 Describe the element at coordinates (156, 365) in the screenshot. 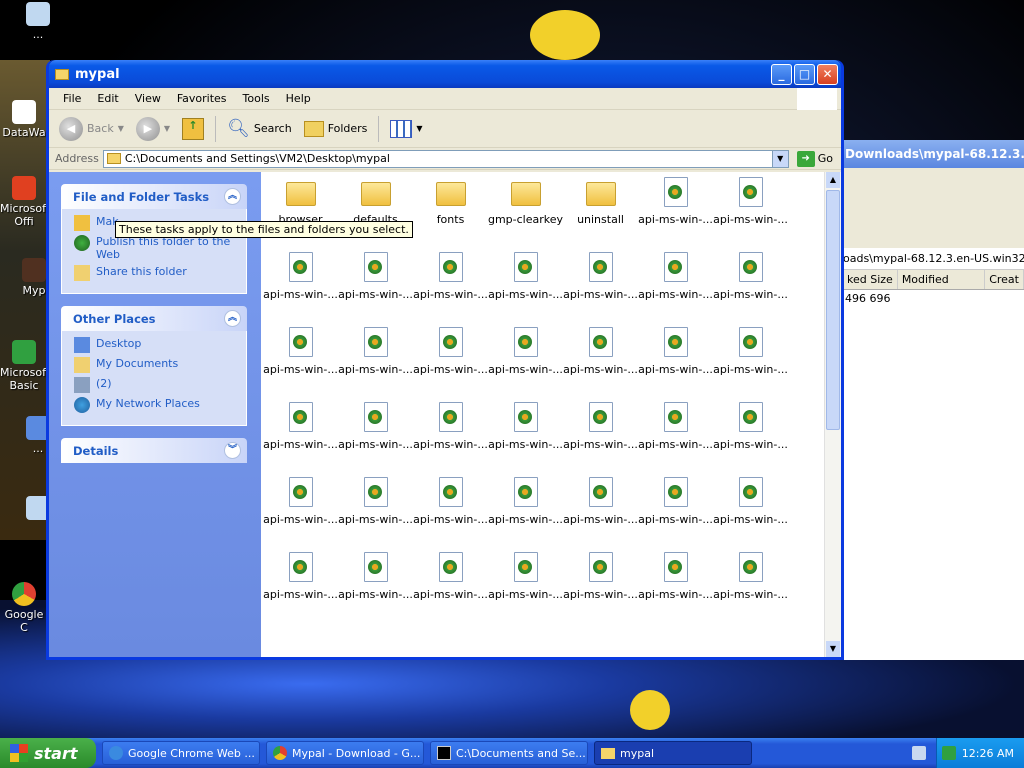

I see `place-my-documents: My Documents` at that location.